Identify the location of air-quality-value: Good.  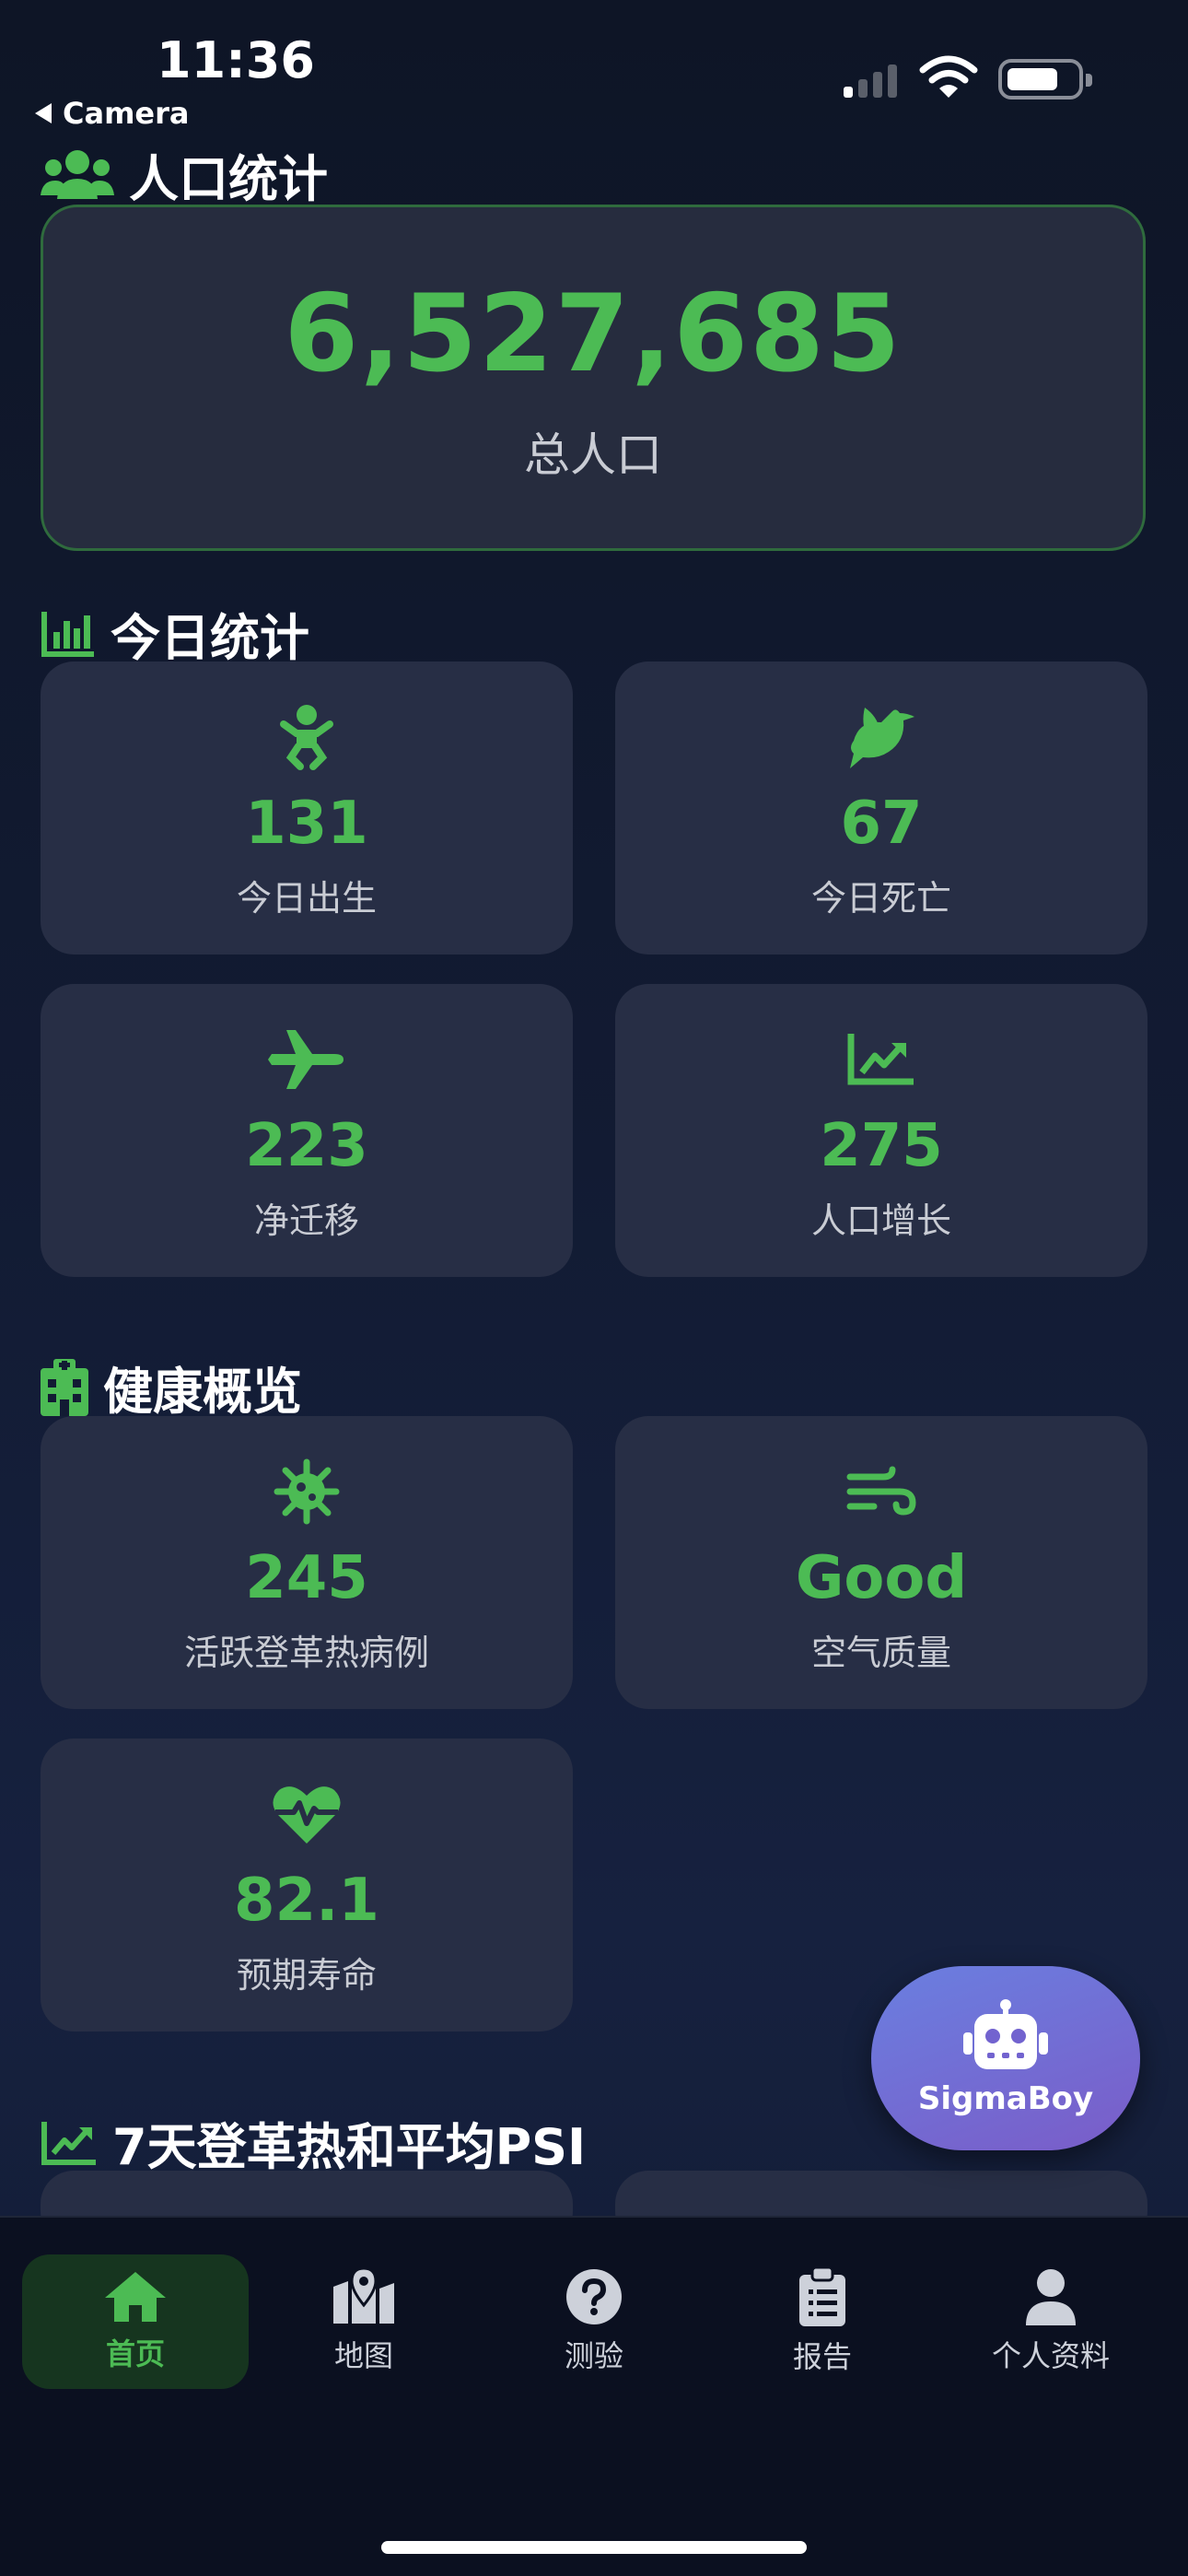
(881, 1578).